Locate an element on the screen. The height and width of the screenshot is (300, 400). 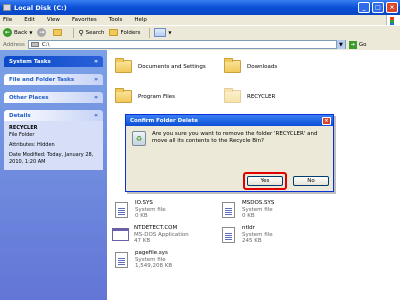
menu-bar: File Edit View Favorites Tools Help is located at coordinates (200, 22).